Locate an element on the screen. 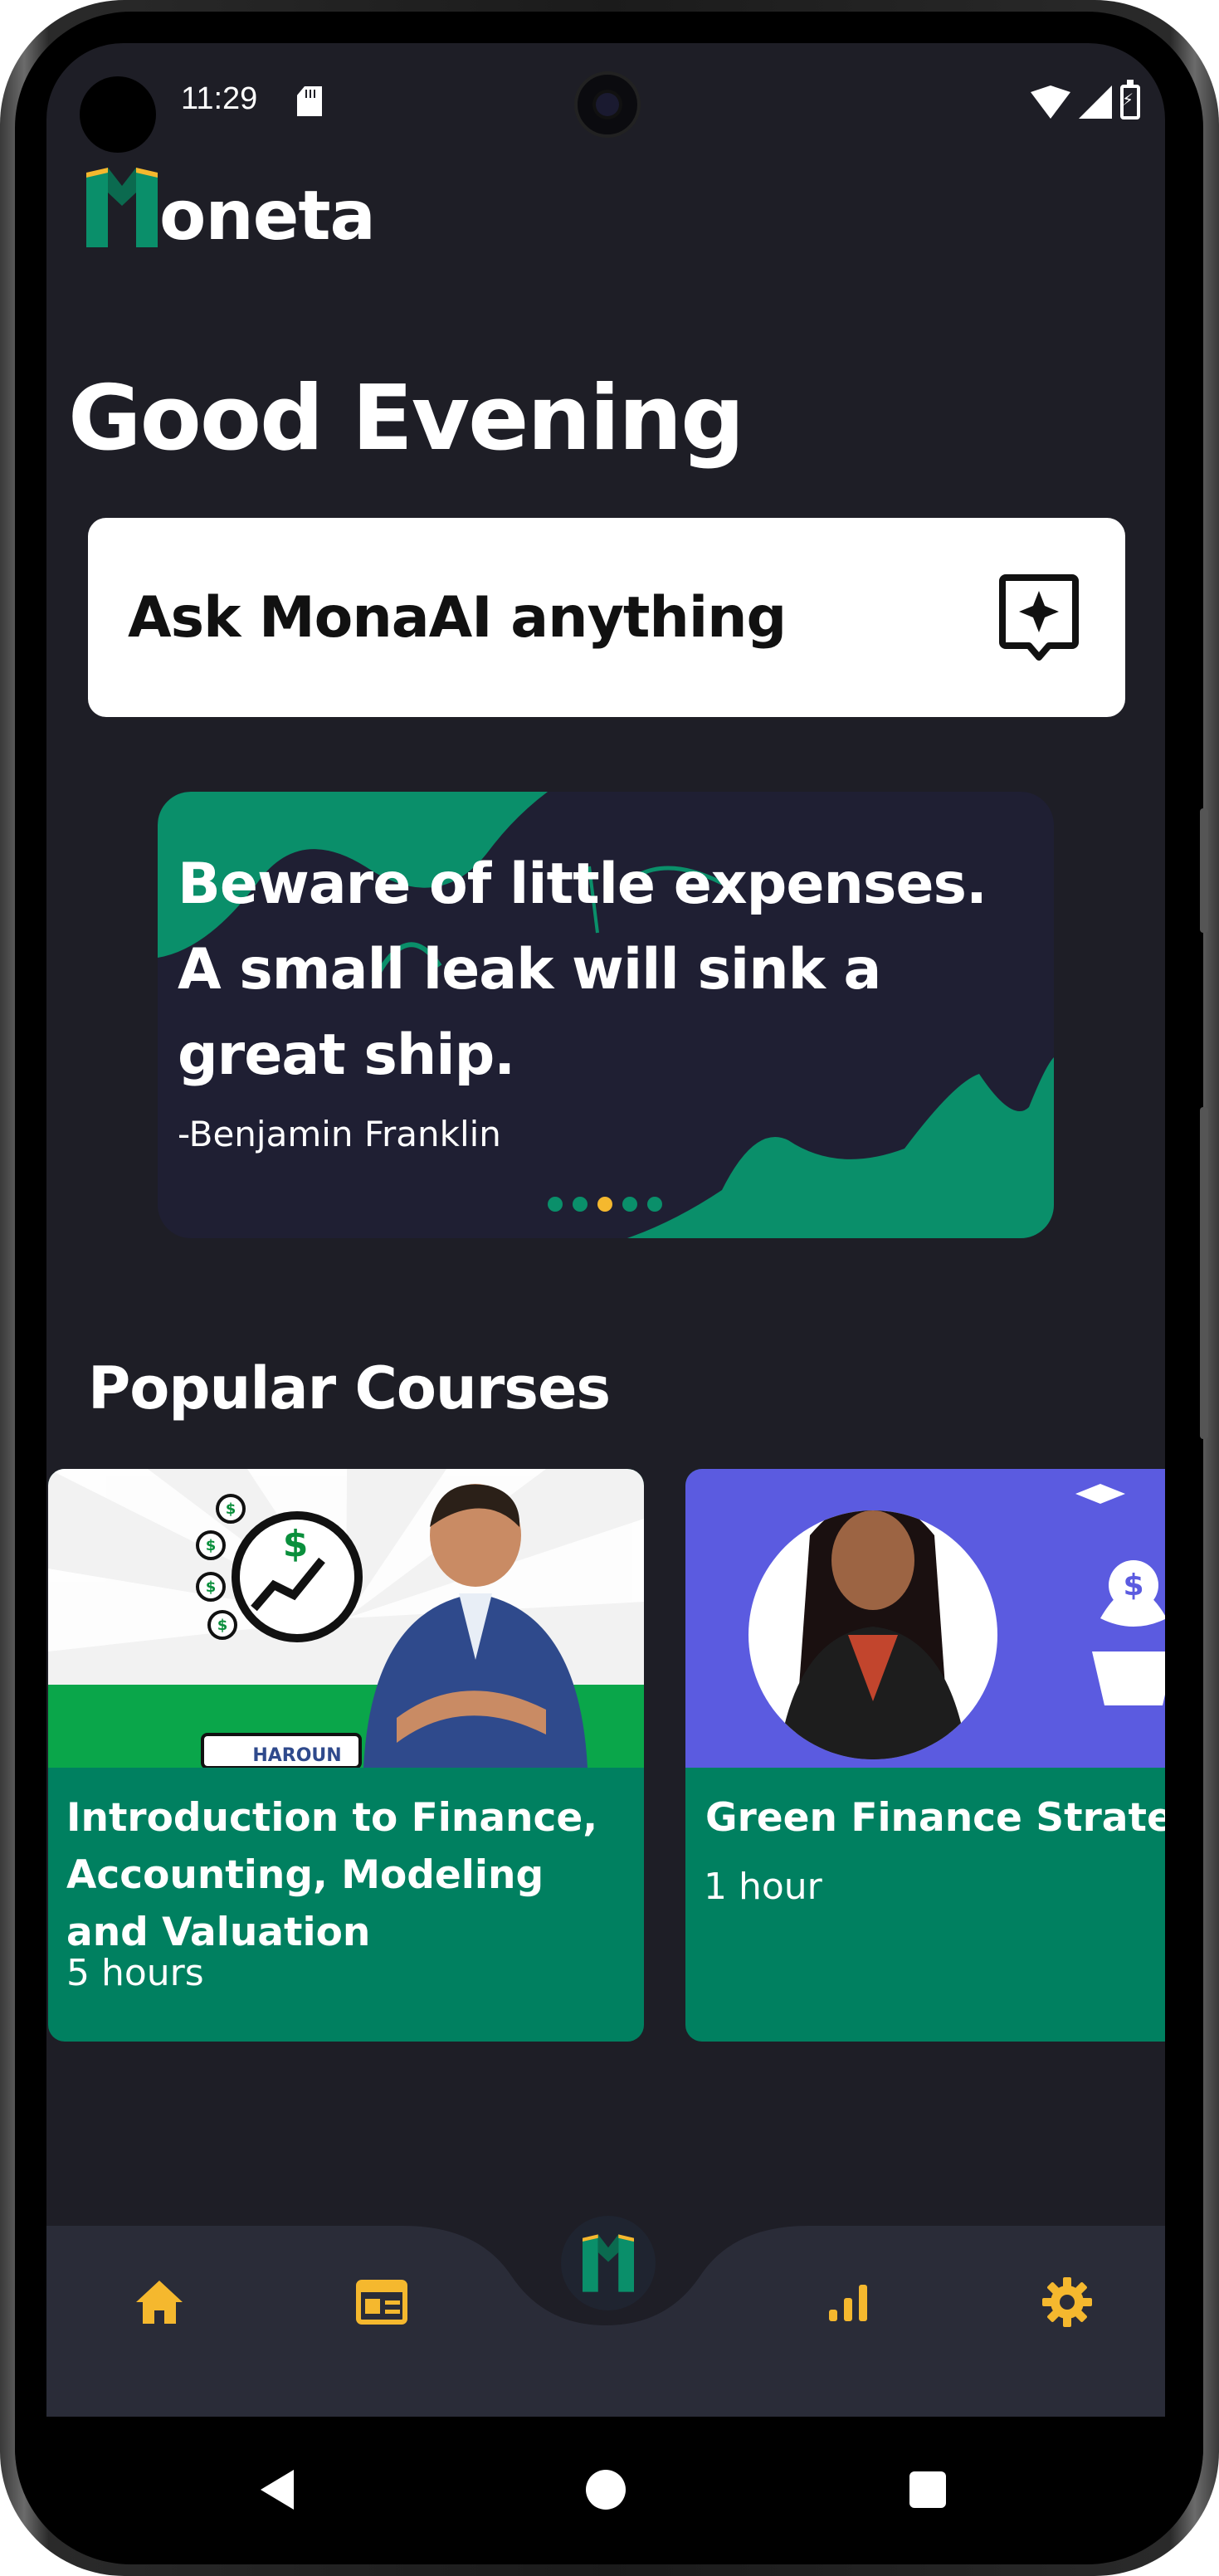 The image size is (1219, 2576). logo-text: oneta is located at coordinates (268, 217).